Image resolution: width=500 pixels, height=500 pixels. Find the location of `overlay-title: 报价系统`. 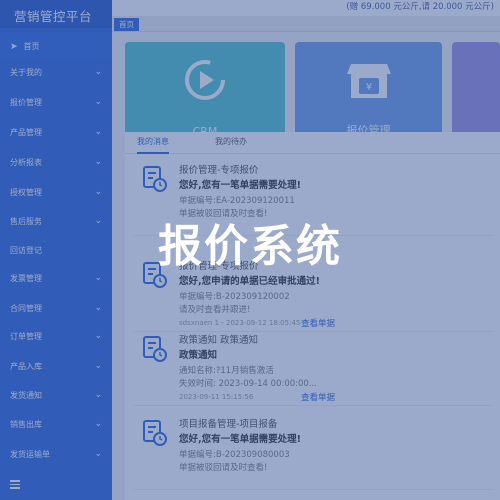

overlay-title: 报价系统 is located at coordinates (250, 246).